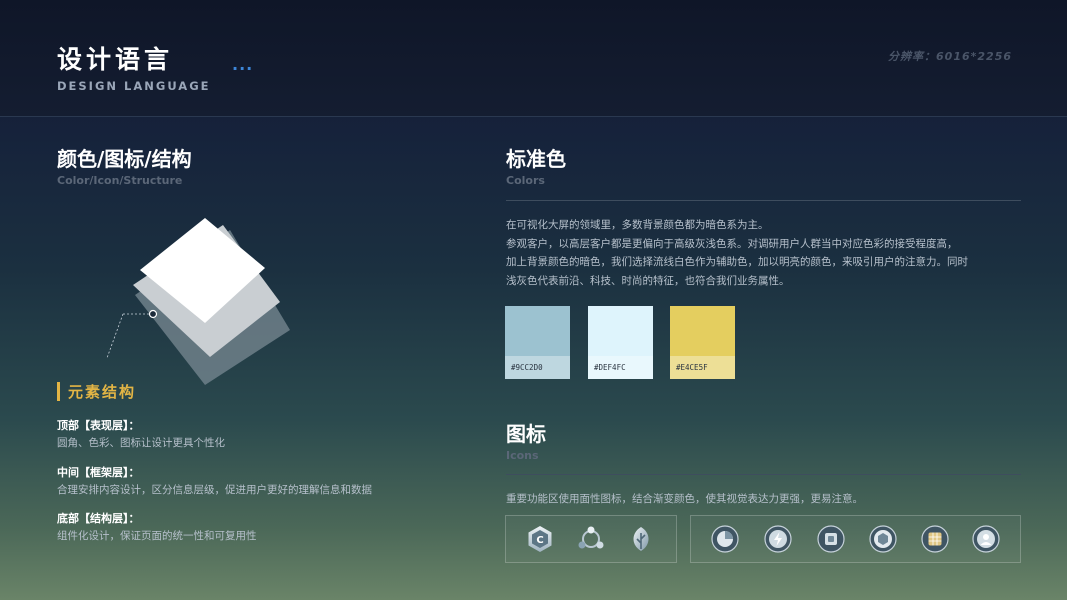 The image size is (1067, 600). What do you see at coordinates (702, 342) in the screenshot?
I see `color-swatch-3: #E4CE5F` at bounding box center [702, 342].